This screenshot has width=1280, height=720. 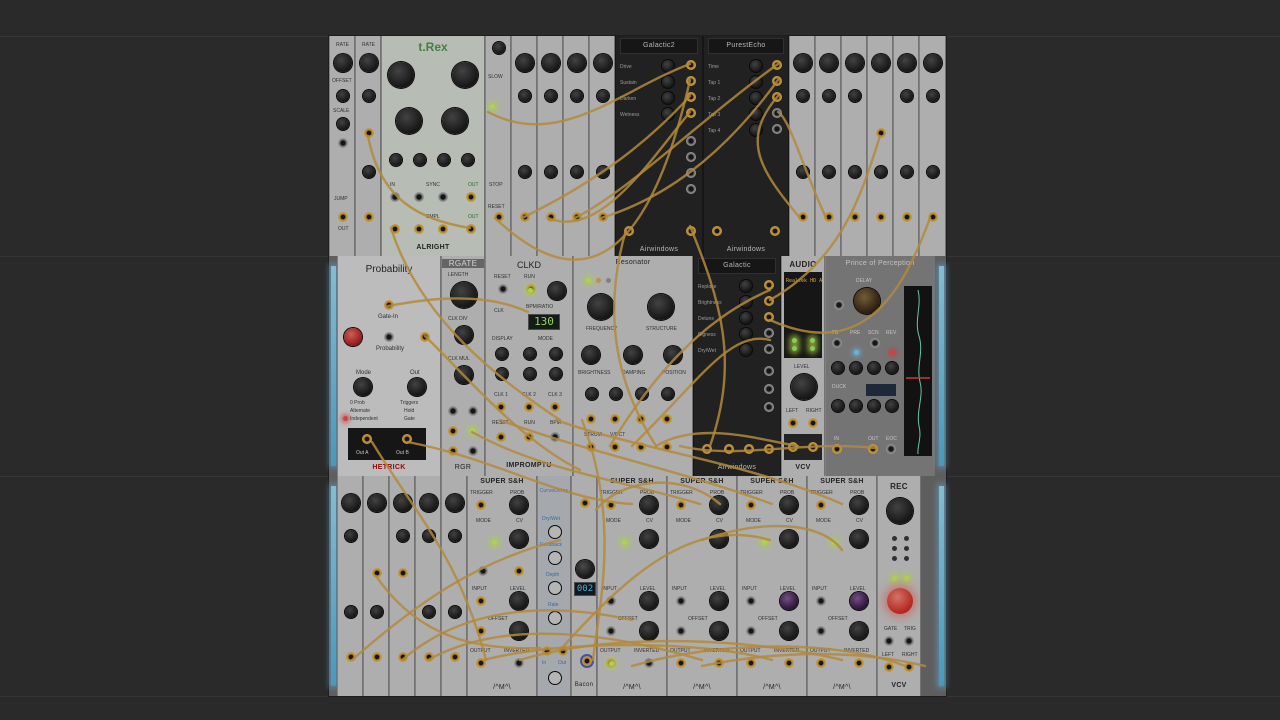 What do you see at coordinates (746, 350) in the screenshot?
I see `dry-wet-knob` at bounding box center [746, 350].